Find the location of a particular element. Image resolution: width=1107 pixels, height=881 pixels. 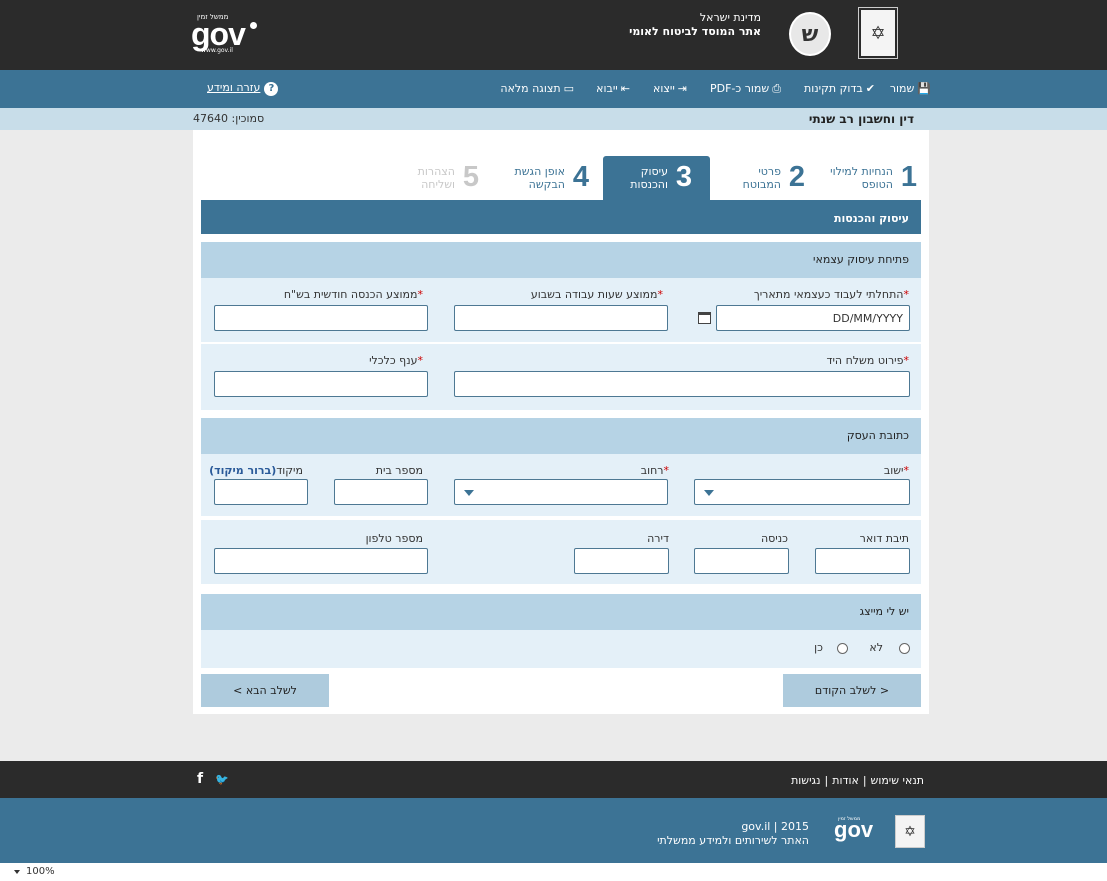

step-label: עיסוק והכנסות is located at coordinates (649, 178).